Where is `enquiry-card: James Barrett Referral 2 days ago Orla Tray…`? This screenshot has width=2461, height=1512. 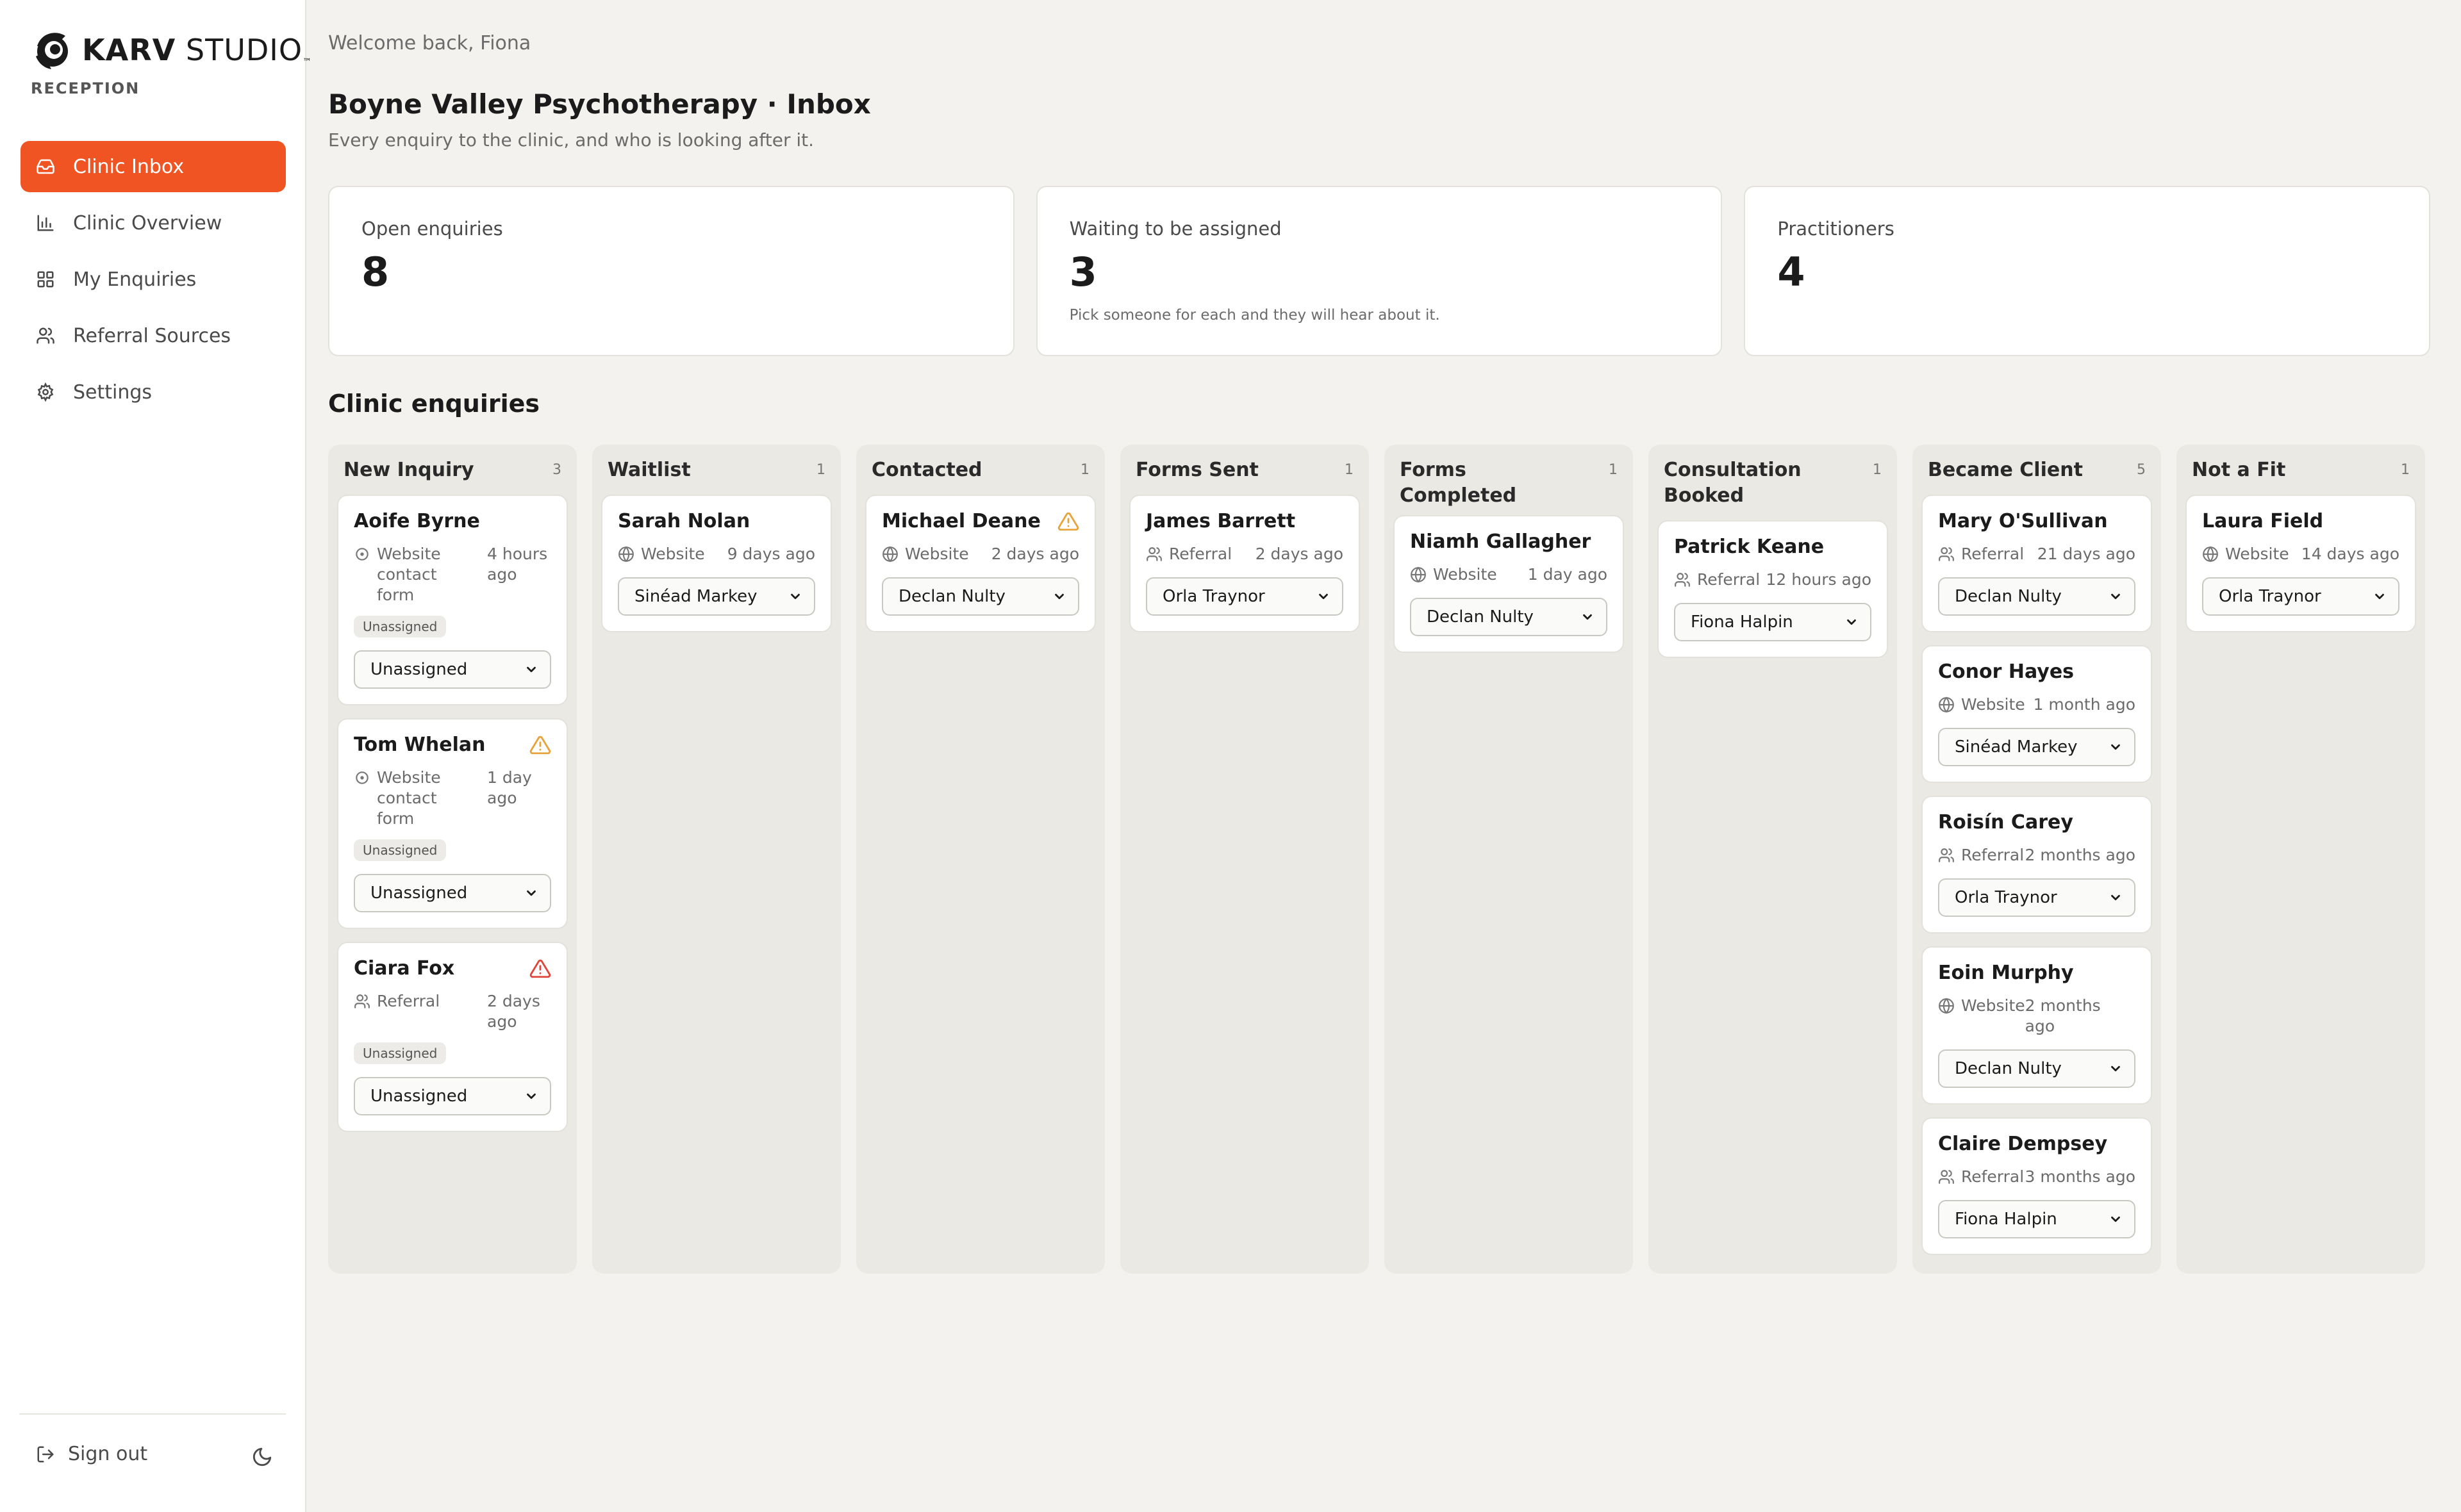
enquiry-card: James Barrett Referral 2 days ago Orla Tray… is located at coordinates (1244, 563).